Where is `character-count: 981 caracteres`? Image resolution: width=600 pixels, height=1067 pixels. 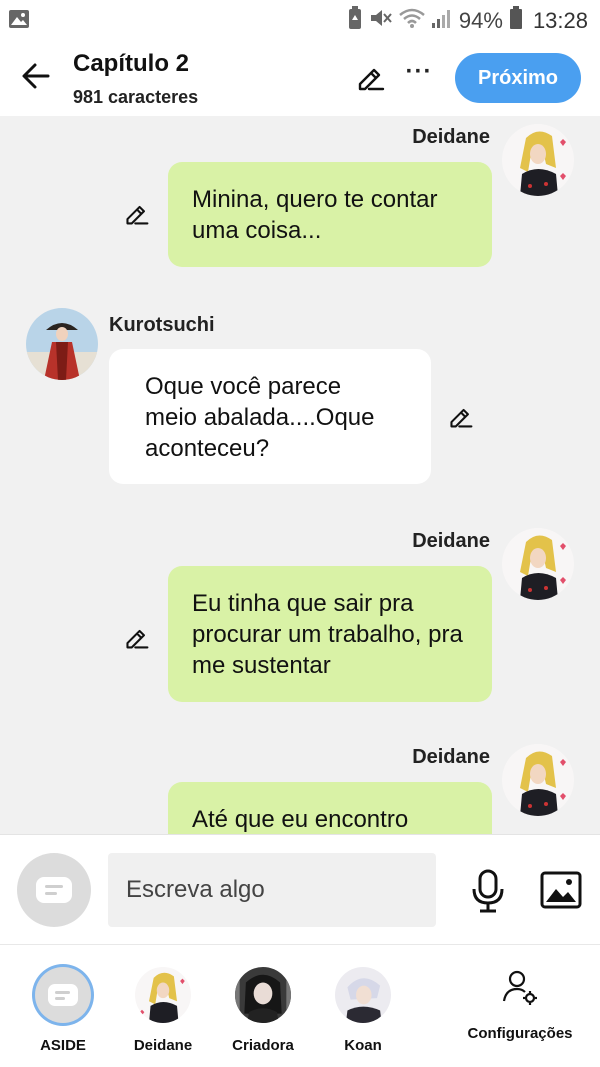
character-count: 981 caracteres is located at coordinates (136, 97).